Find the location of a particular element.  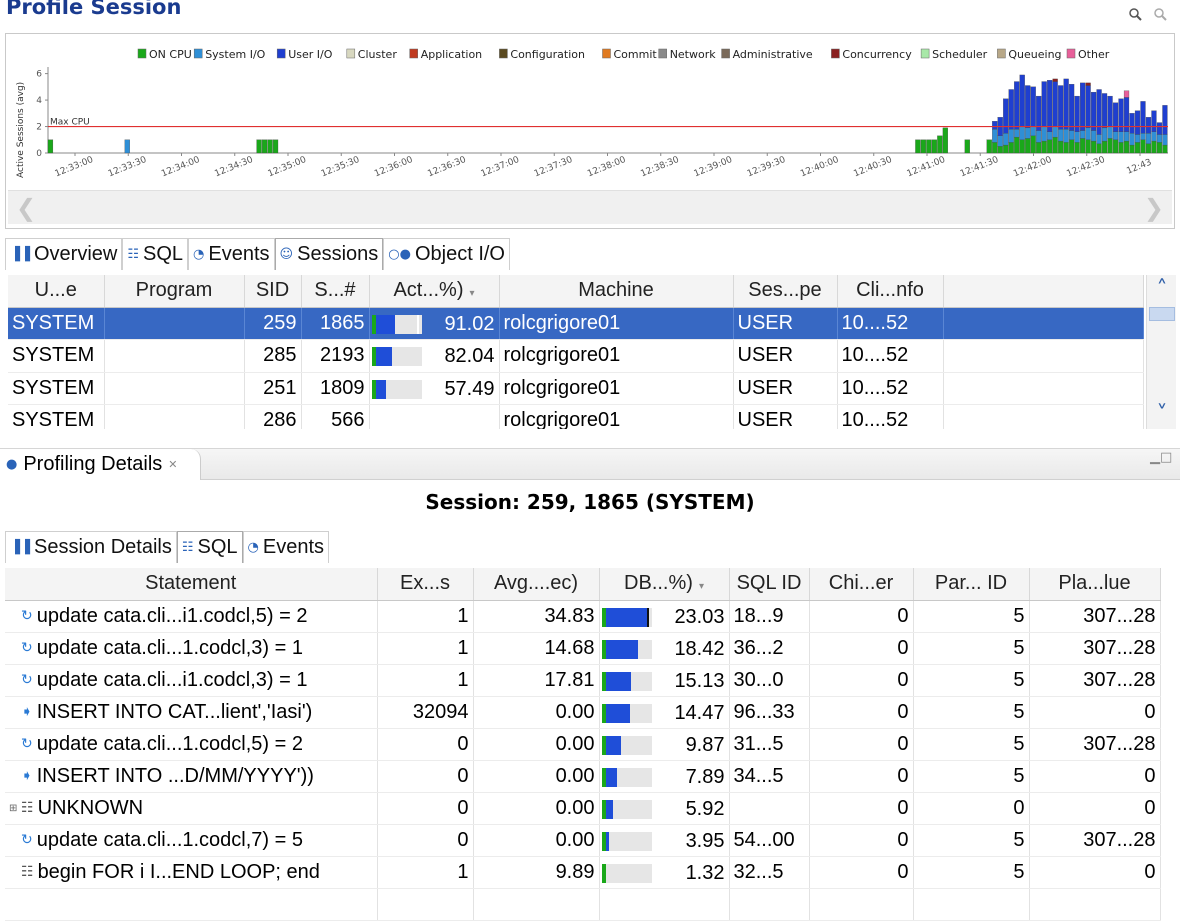

sessions-column-header: U...e is located at coordinates (56, 291).